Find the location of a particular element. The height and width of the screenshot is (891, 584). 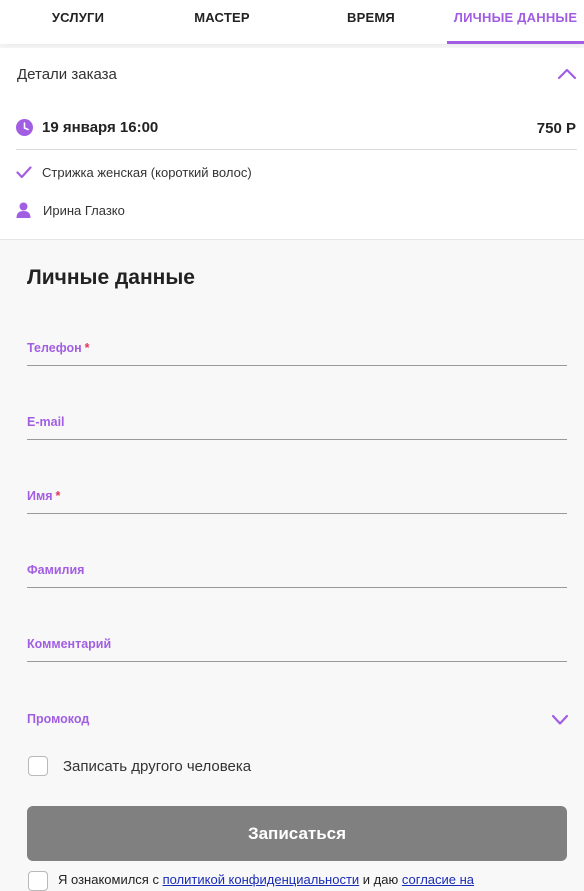

first-name-field: Имя * is located at coordinates (297, 498).